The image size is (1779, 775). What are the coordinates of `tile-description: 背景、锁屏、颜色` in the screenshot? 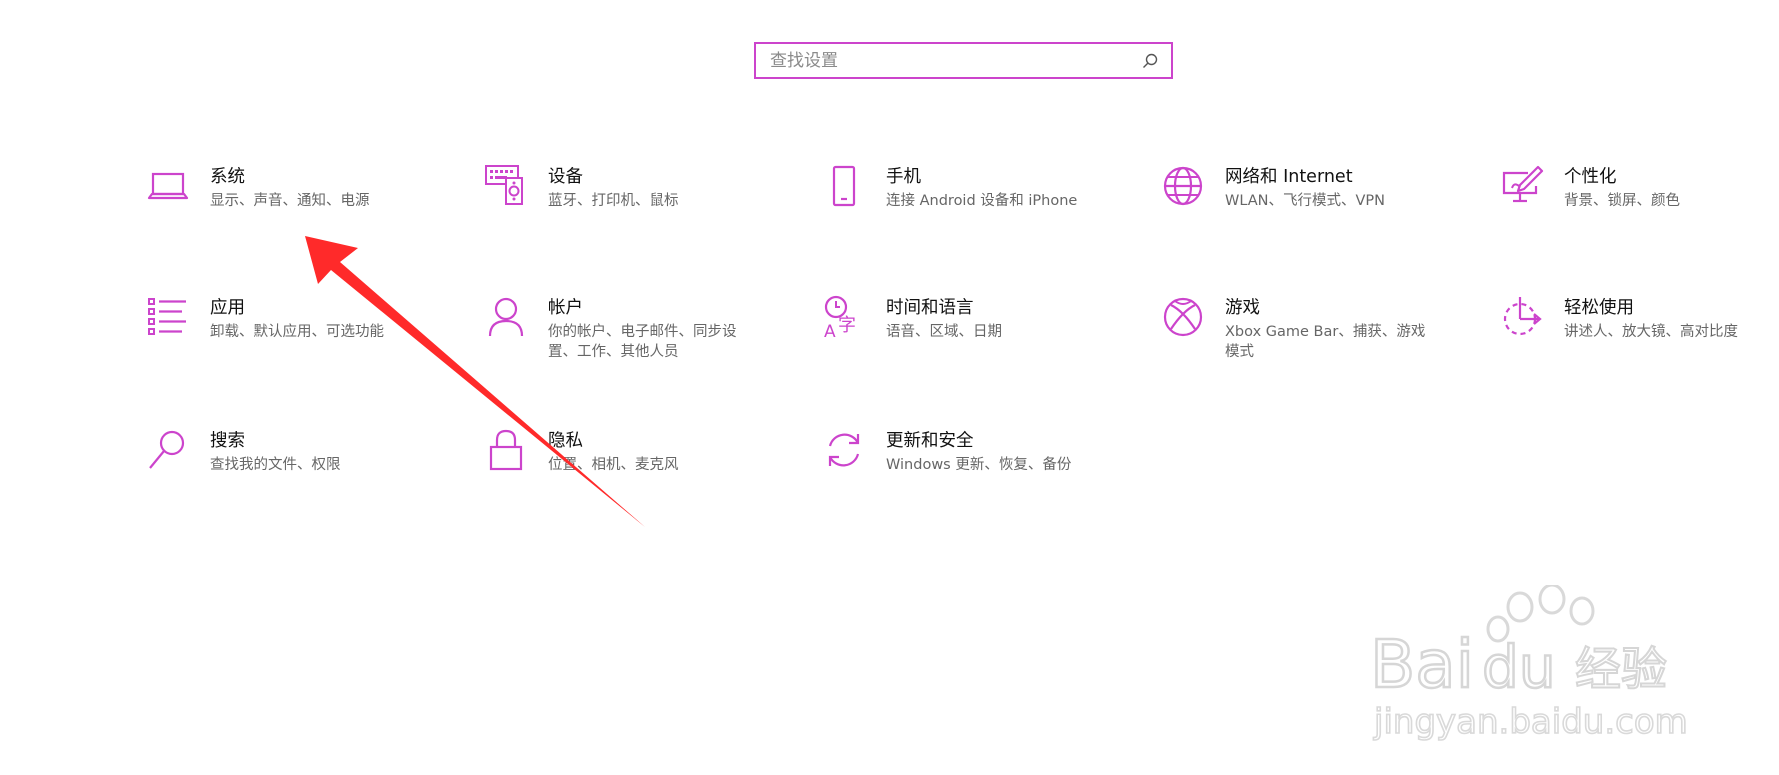 It's located at (1622, 201).